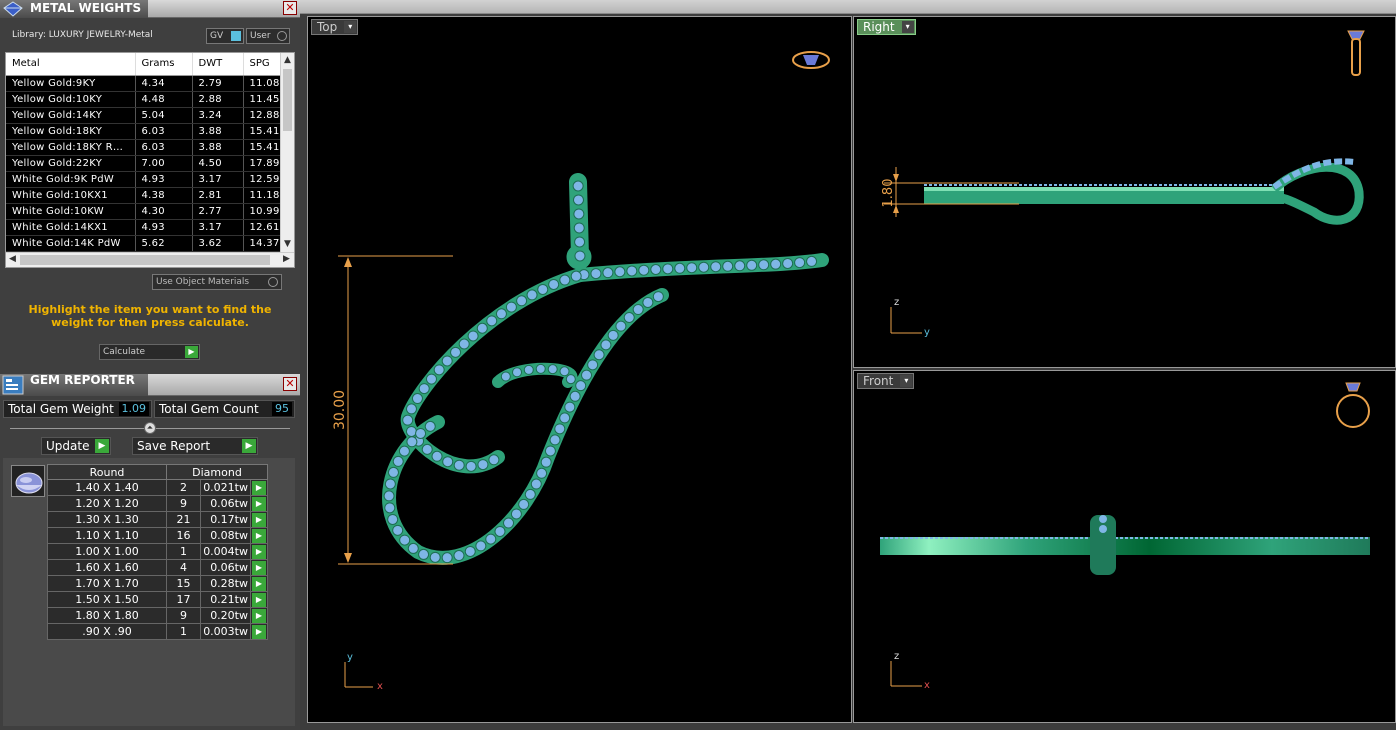  What do you see at coordinates (157, 599) in the screenshot?
I see `gem-row: 1.50 X 1.50 17 0.21tw ▶` at bounding box center [157, 599].